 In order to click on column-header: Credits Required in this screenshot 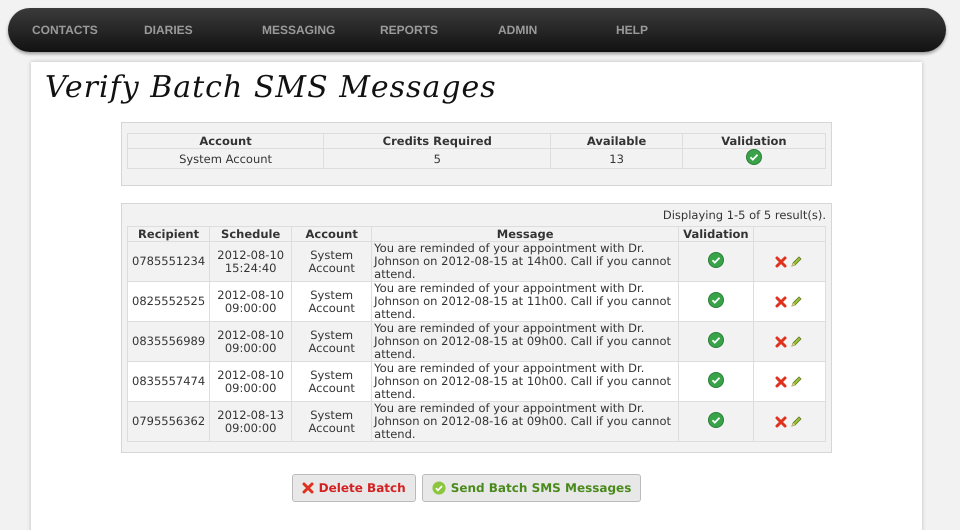, I will do `click(437, 141)`.